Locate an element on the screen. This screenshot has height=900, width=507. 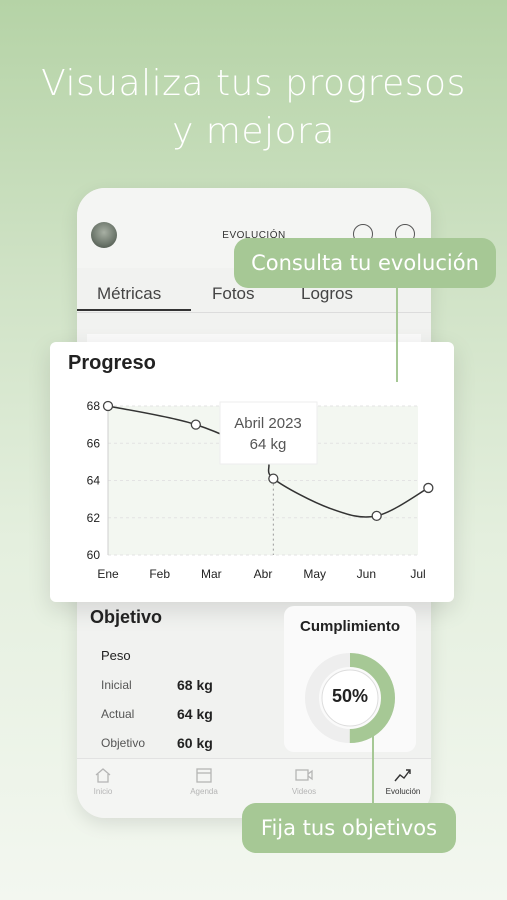
video-icon is located at coordinates (304, 775).